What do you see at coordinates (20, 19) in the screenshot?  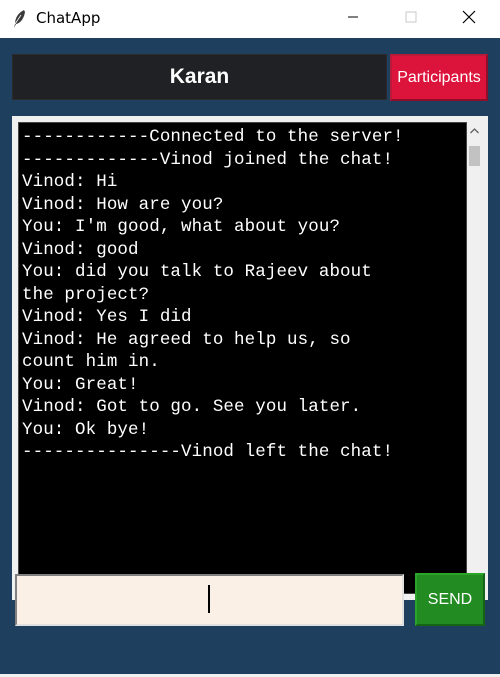 I see `feather-icon` at bounding box center [20, 19].